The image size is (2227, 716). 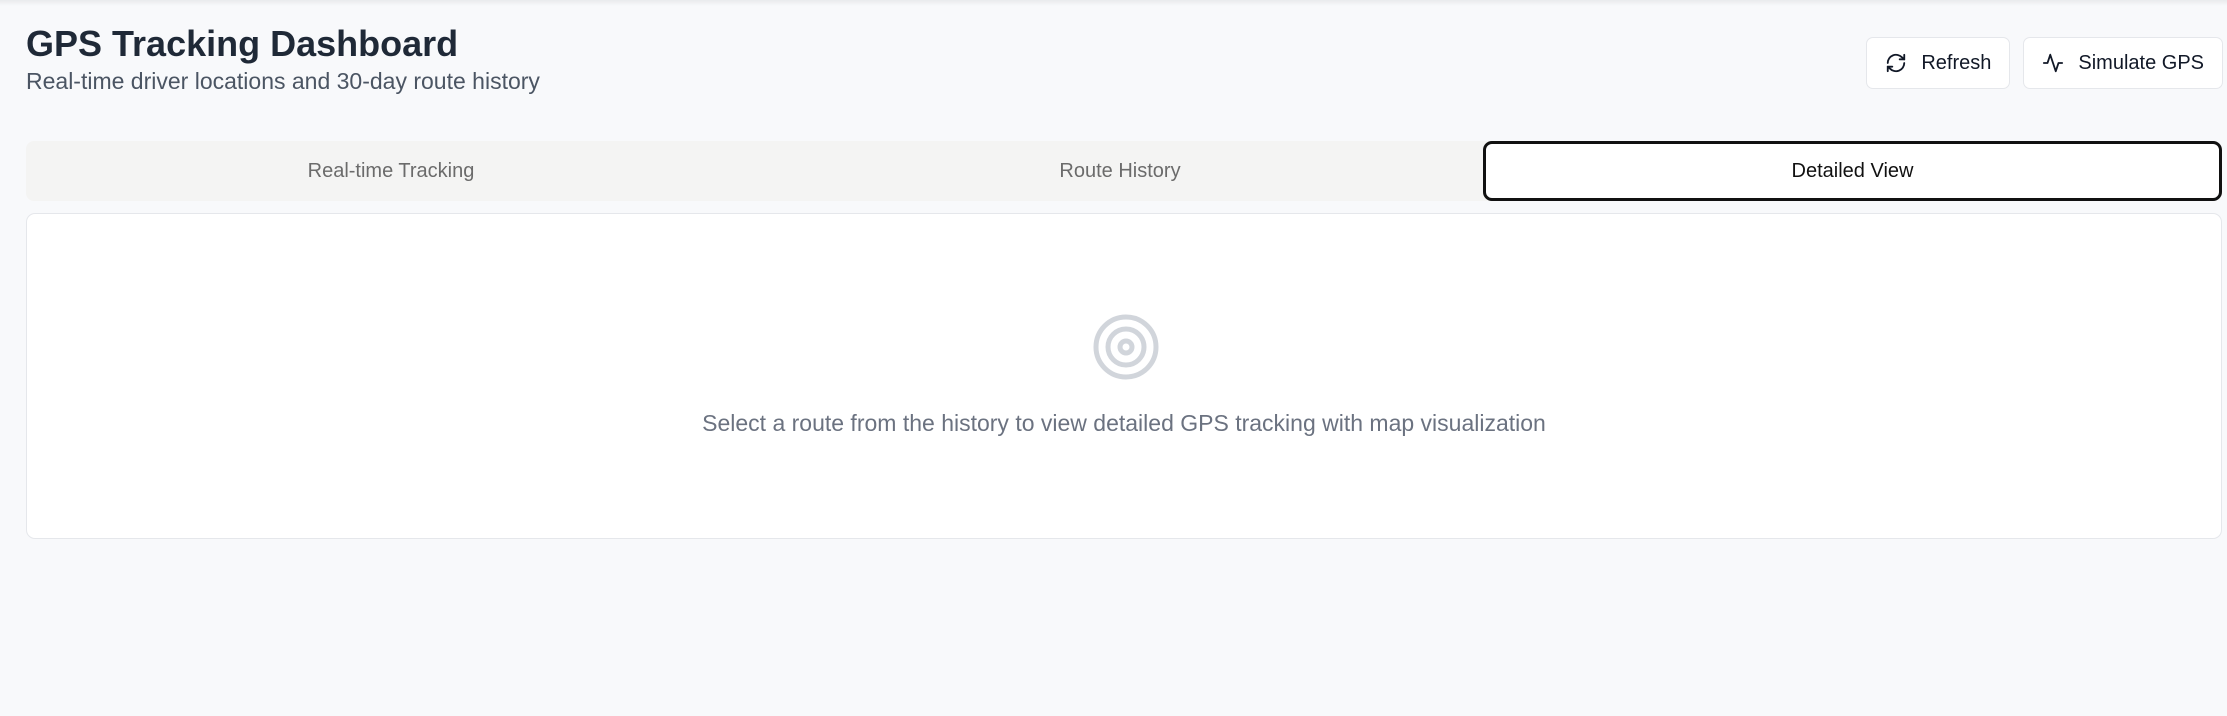 I want to click on refresh-button: Refresh, so click(x=1938, y=63).